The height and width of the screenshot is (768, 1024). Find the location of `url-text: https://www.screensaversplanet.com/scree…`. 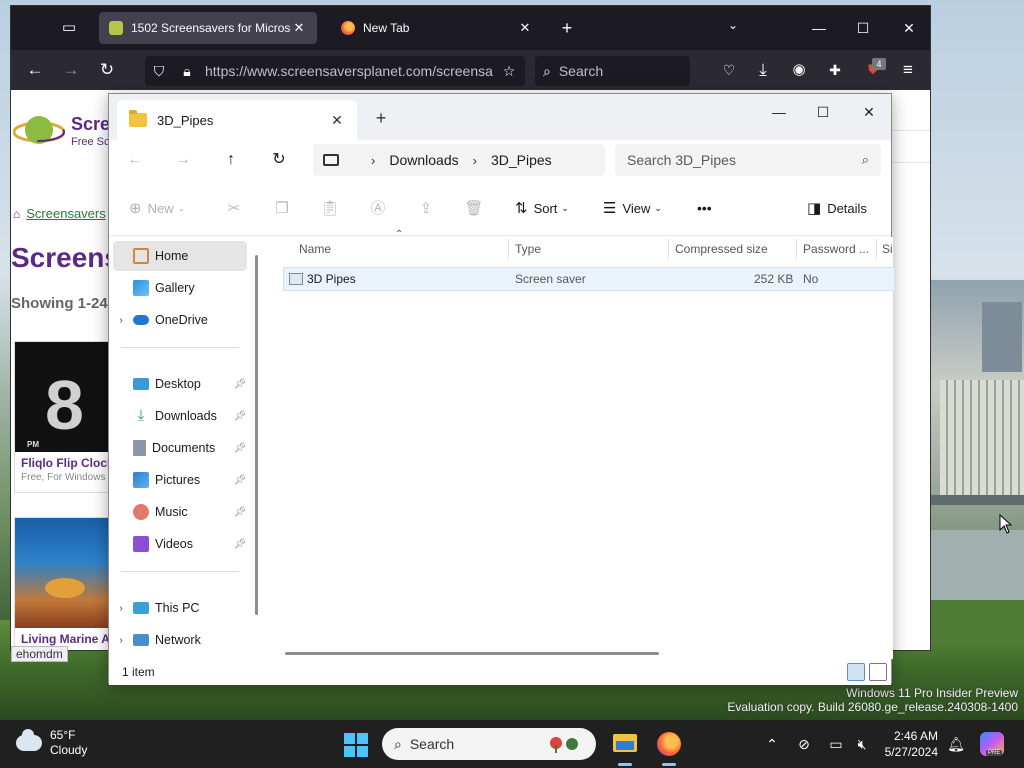

url-text: https://www.screensaversplanet.com/scree… is located at coordinates (349, 71).